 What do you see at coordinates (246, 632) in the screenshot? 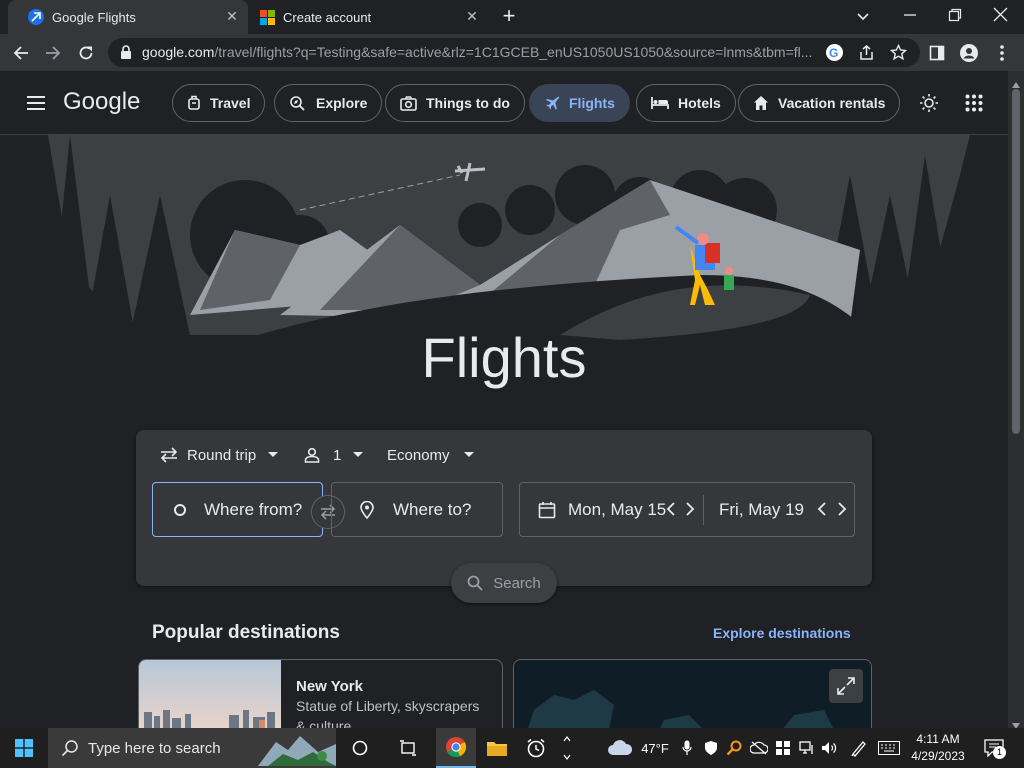
I see `popular-destinations-heading: Popular destinations` at bounding box center [246, 632].